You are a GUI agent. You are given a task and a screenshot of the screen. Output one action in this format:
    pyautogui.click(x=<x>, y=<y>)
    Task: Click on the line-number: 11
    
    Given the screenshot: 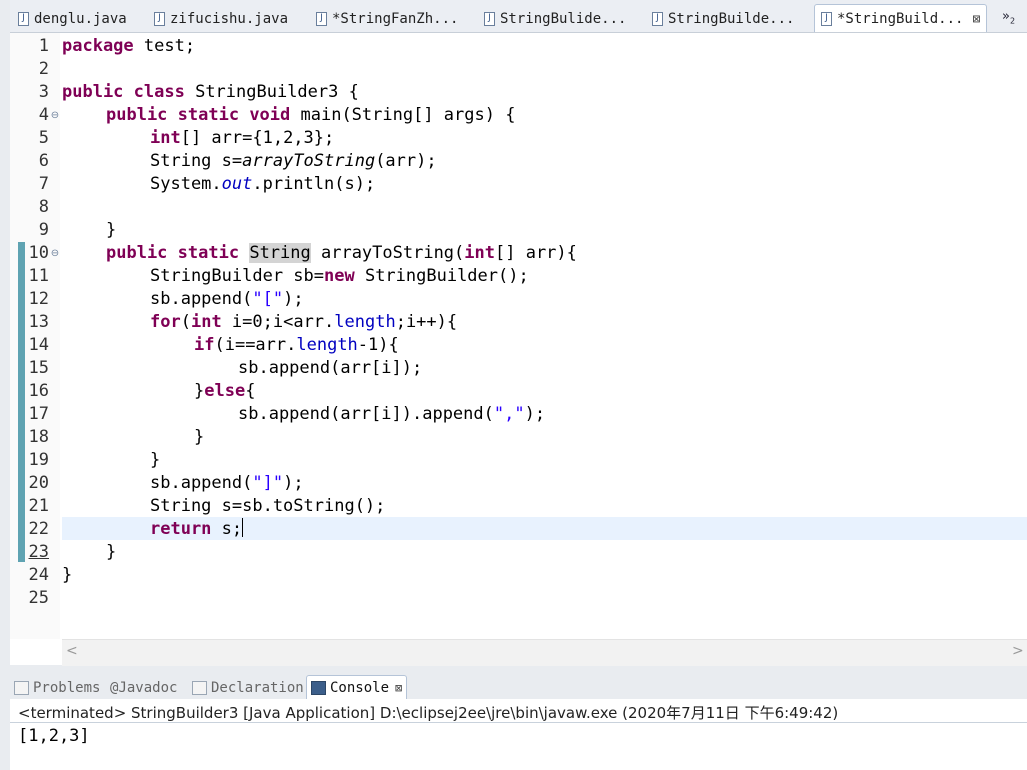 What is the action you would take?
    pyautogui.click(x=38, y=276)
    